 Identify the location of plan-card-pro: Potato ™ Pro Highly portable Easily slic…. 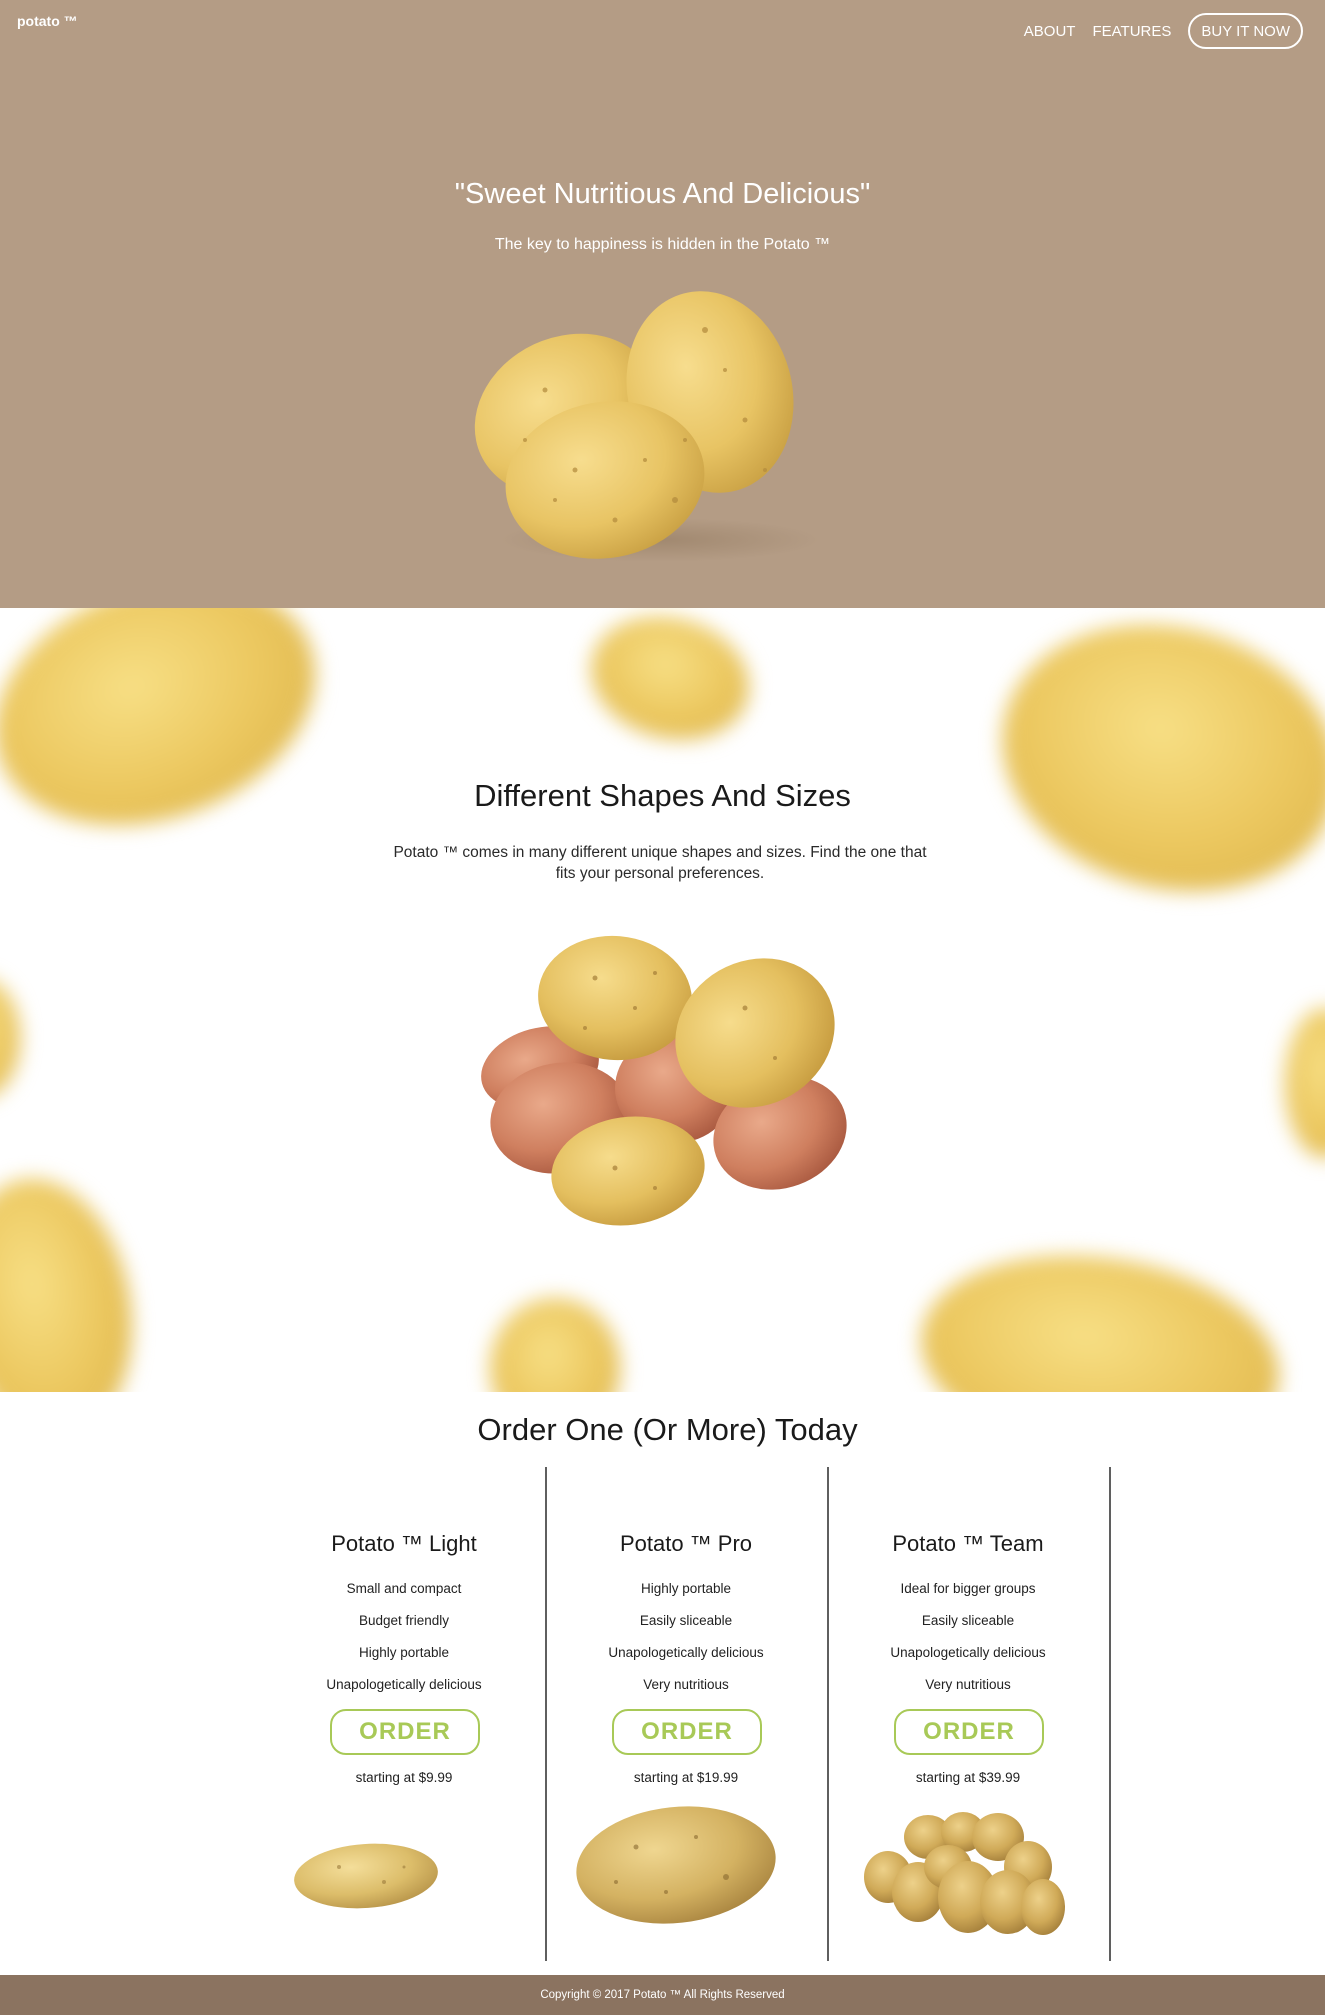
(686, 1714).